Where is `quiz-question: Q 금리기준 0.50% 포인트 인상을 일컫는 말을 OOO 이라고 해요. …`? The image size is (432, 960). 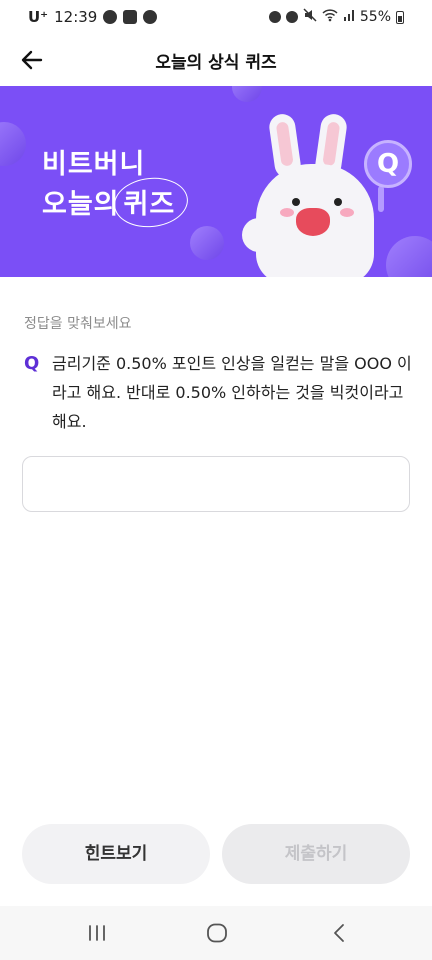 quiz-question: Q 금리기준 0.50% 포인트 인상을 일컫는 말을 OOO 이라고 해요. … is located at coordinates (220, 392).